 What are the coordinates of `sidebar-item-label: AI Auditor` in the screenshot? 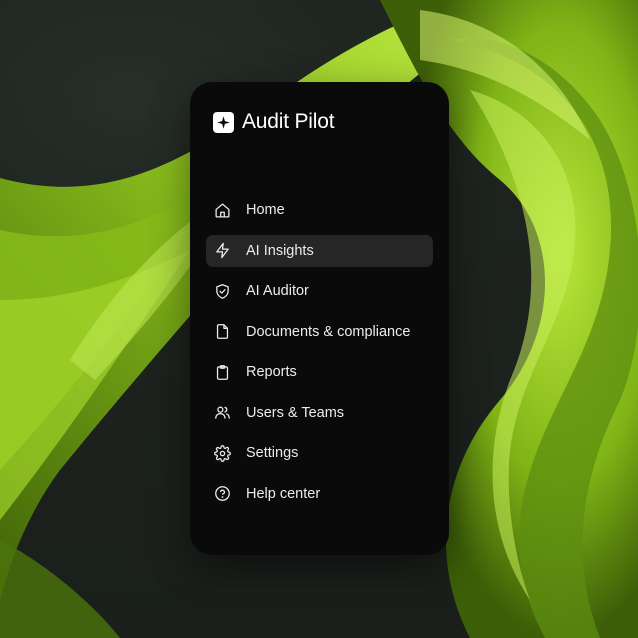 It's located at (277, 291).